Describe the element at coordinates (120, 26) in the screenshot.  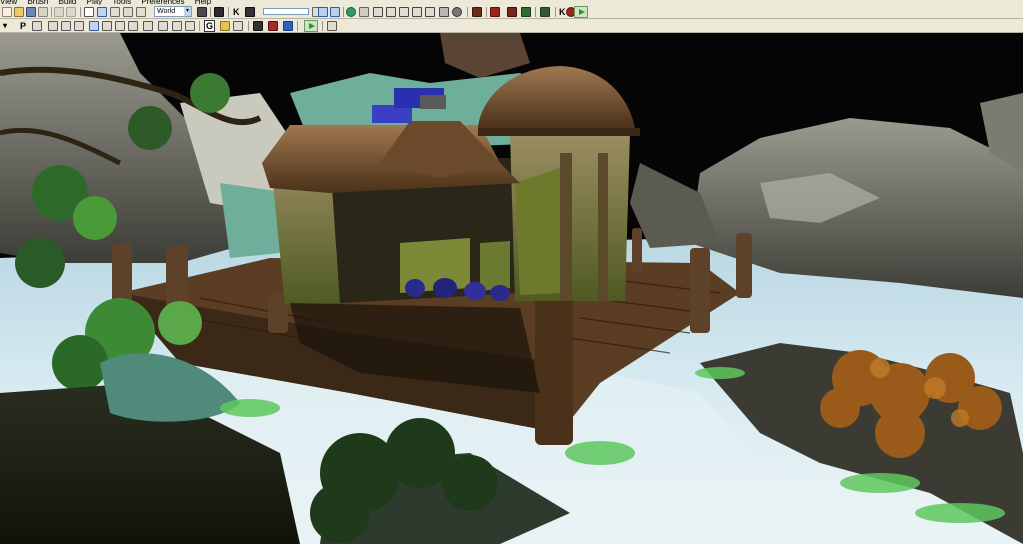
I see `light-complexity-icon` at that location.